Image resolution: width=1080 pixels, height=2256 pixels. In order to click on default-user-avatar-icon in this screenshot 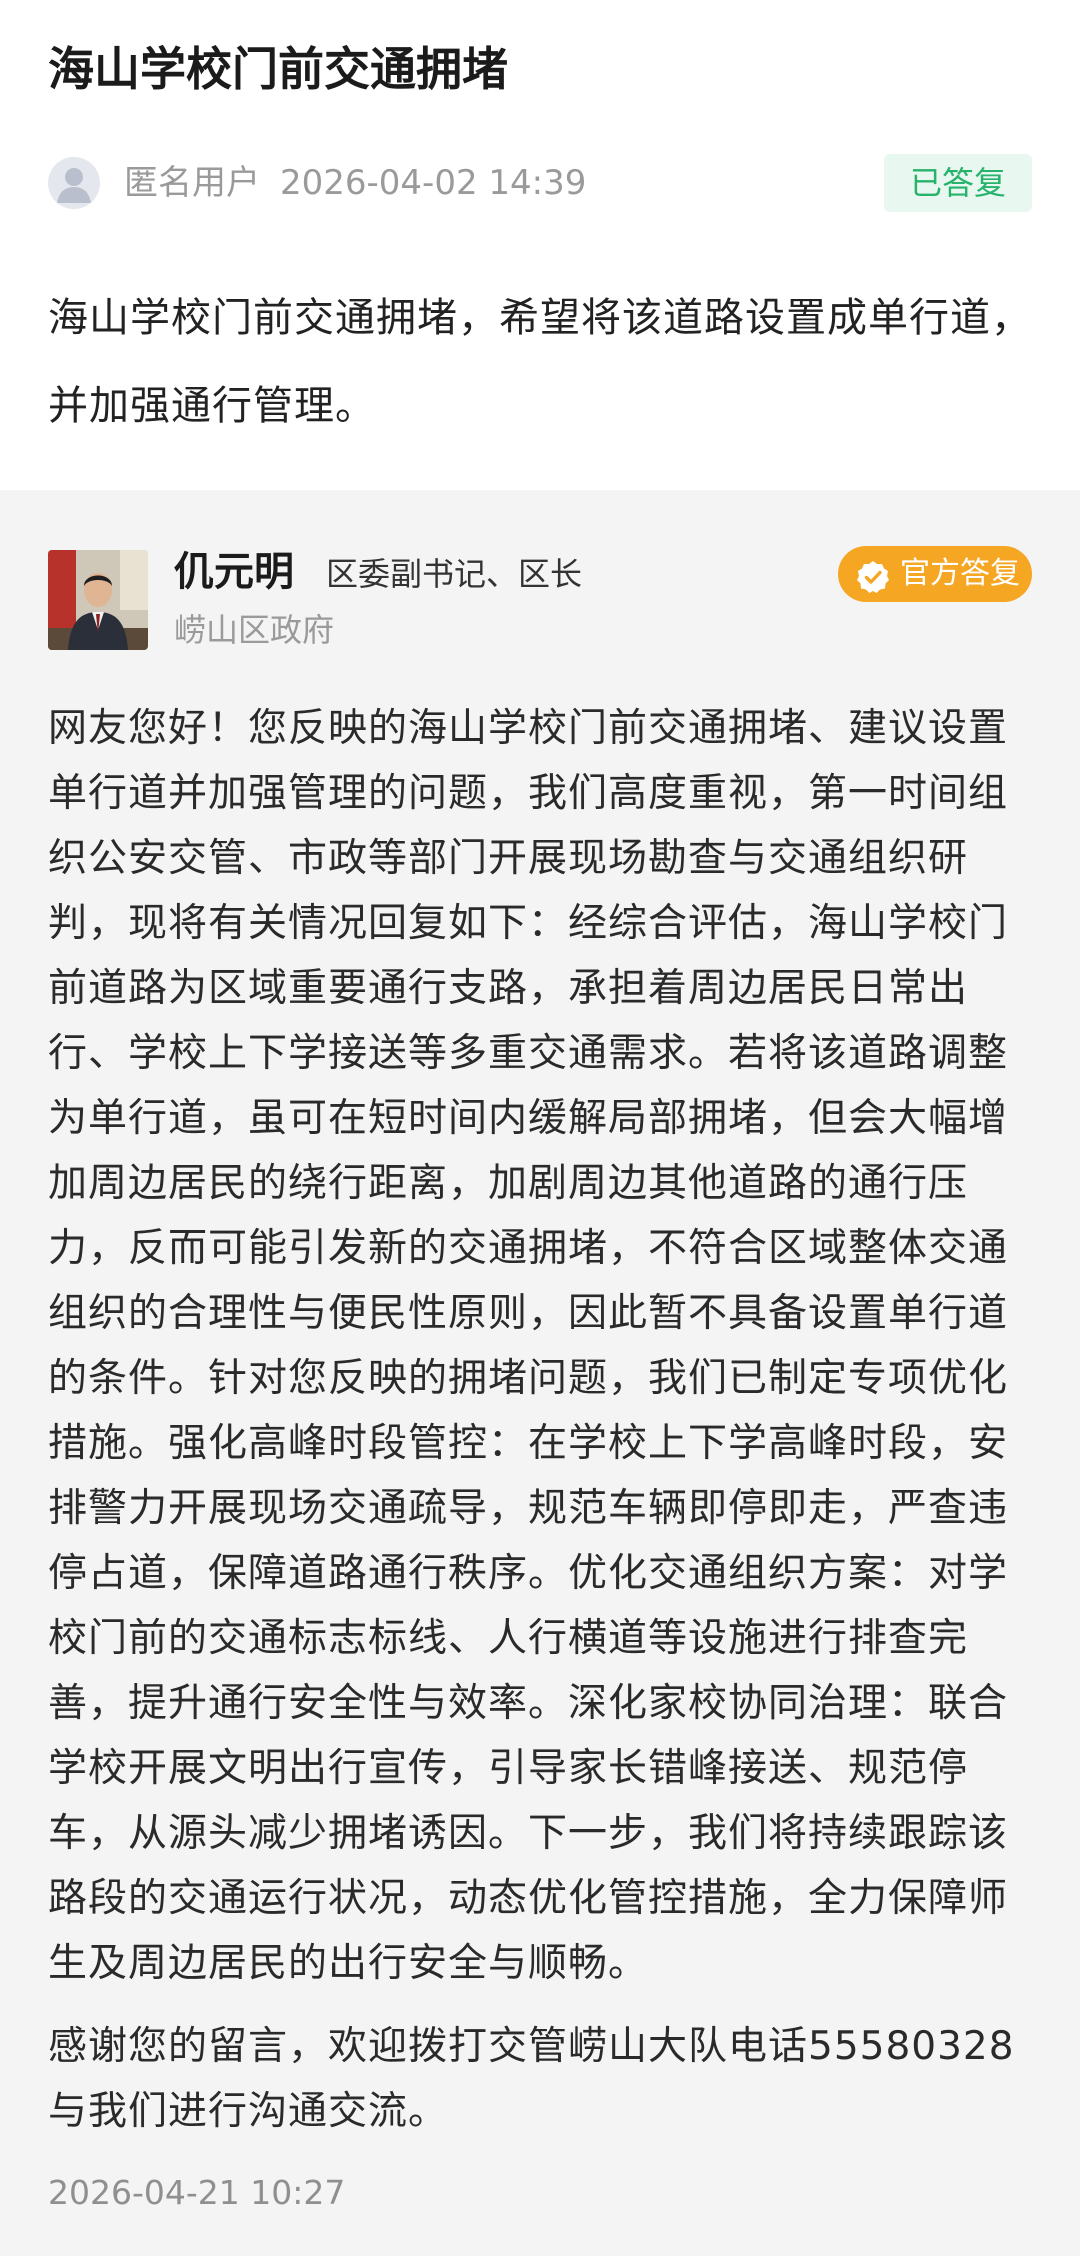, I will do `click(74, 183)`.